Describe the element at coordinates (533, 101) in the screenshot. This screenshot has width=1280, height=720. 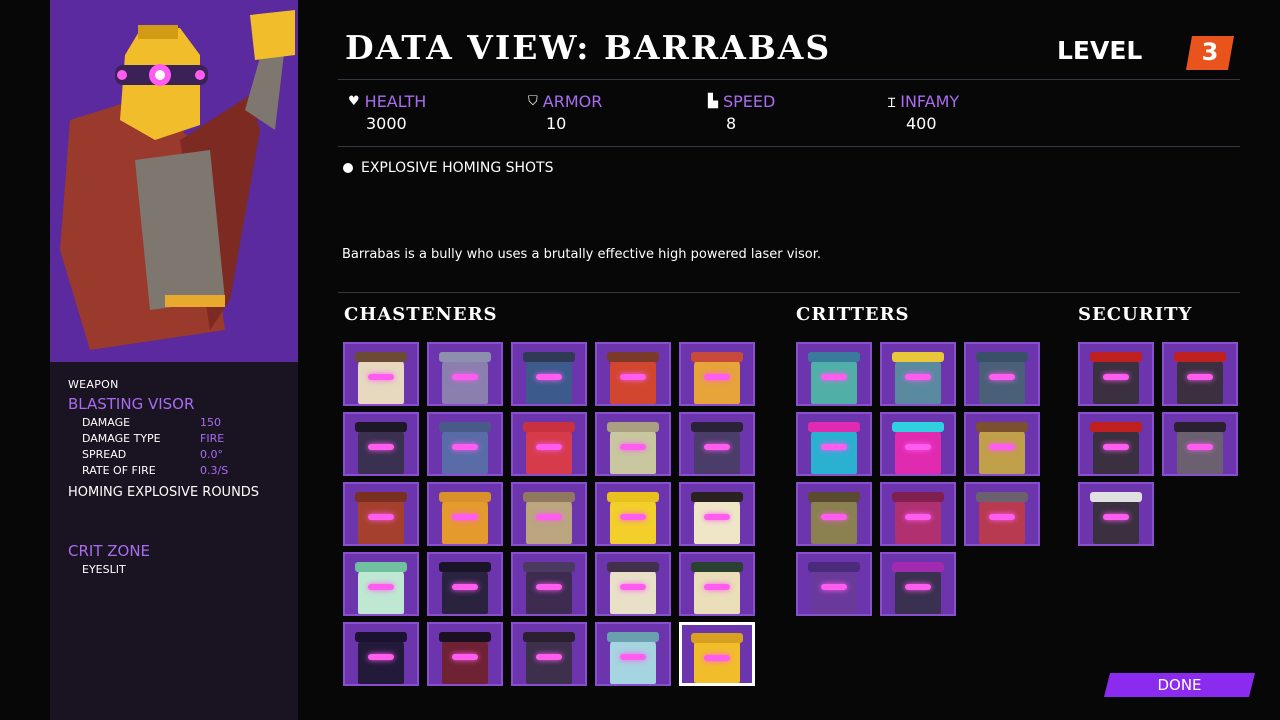
I see `shield-icon: ⛉` at that location.